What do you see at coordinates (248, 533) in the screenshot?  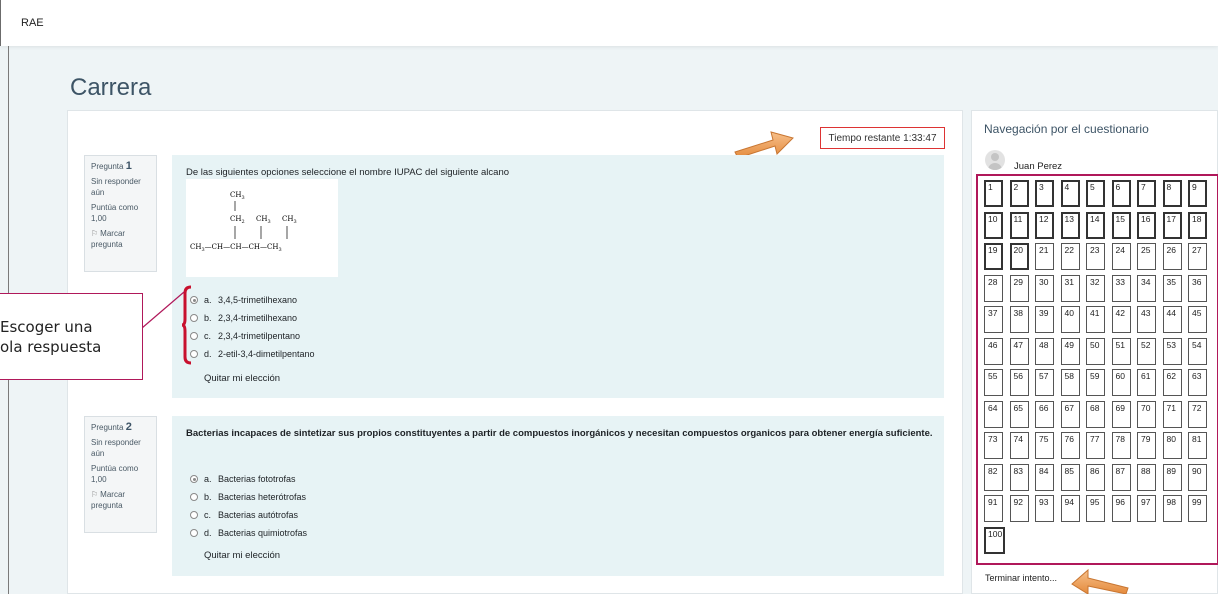 I see `answer-option: d. Bacterias quimiotrofas` at bounding box center [248, 533].